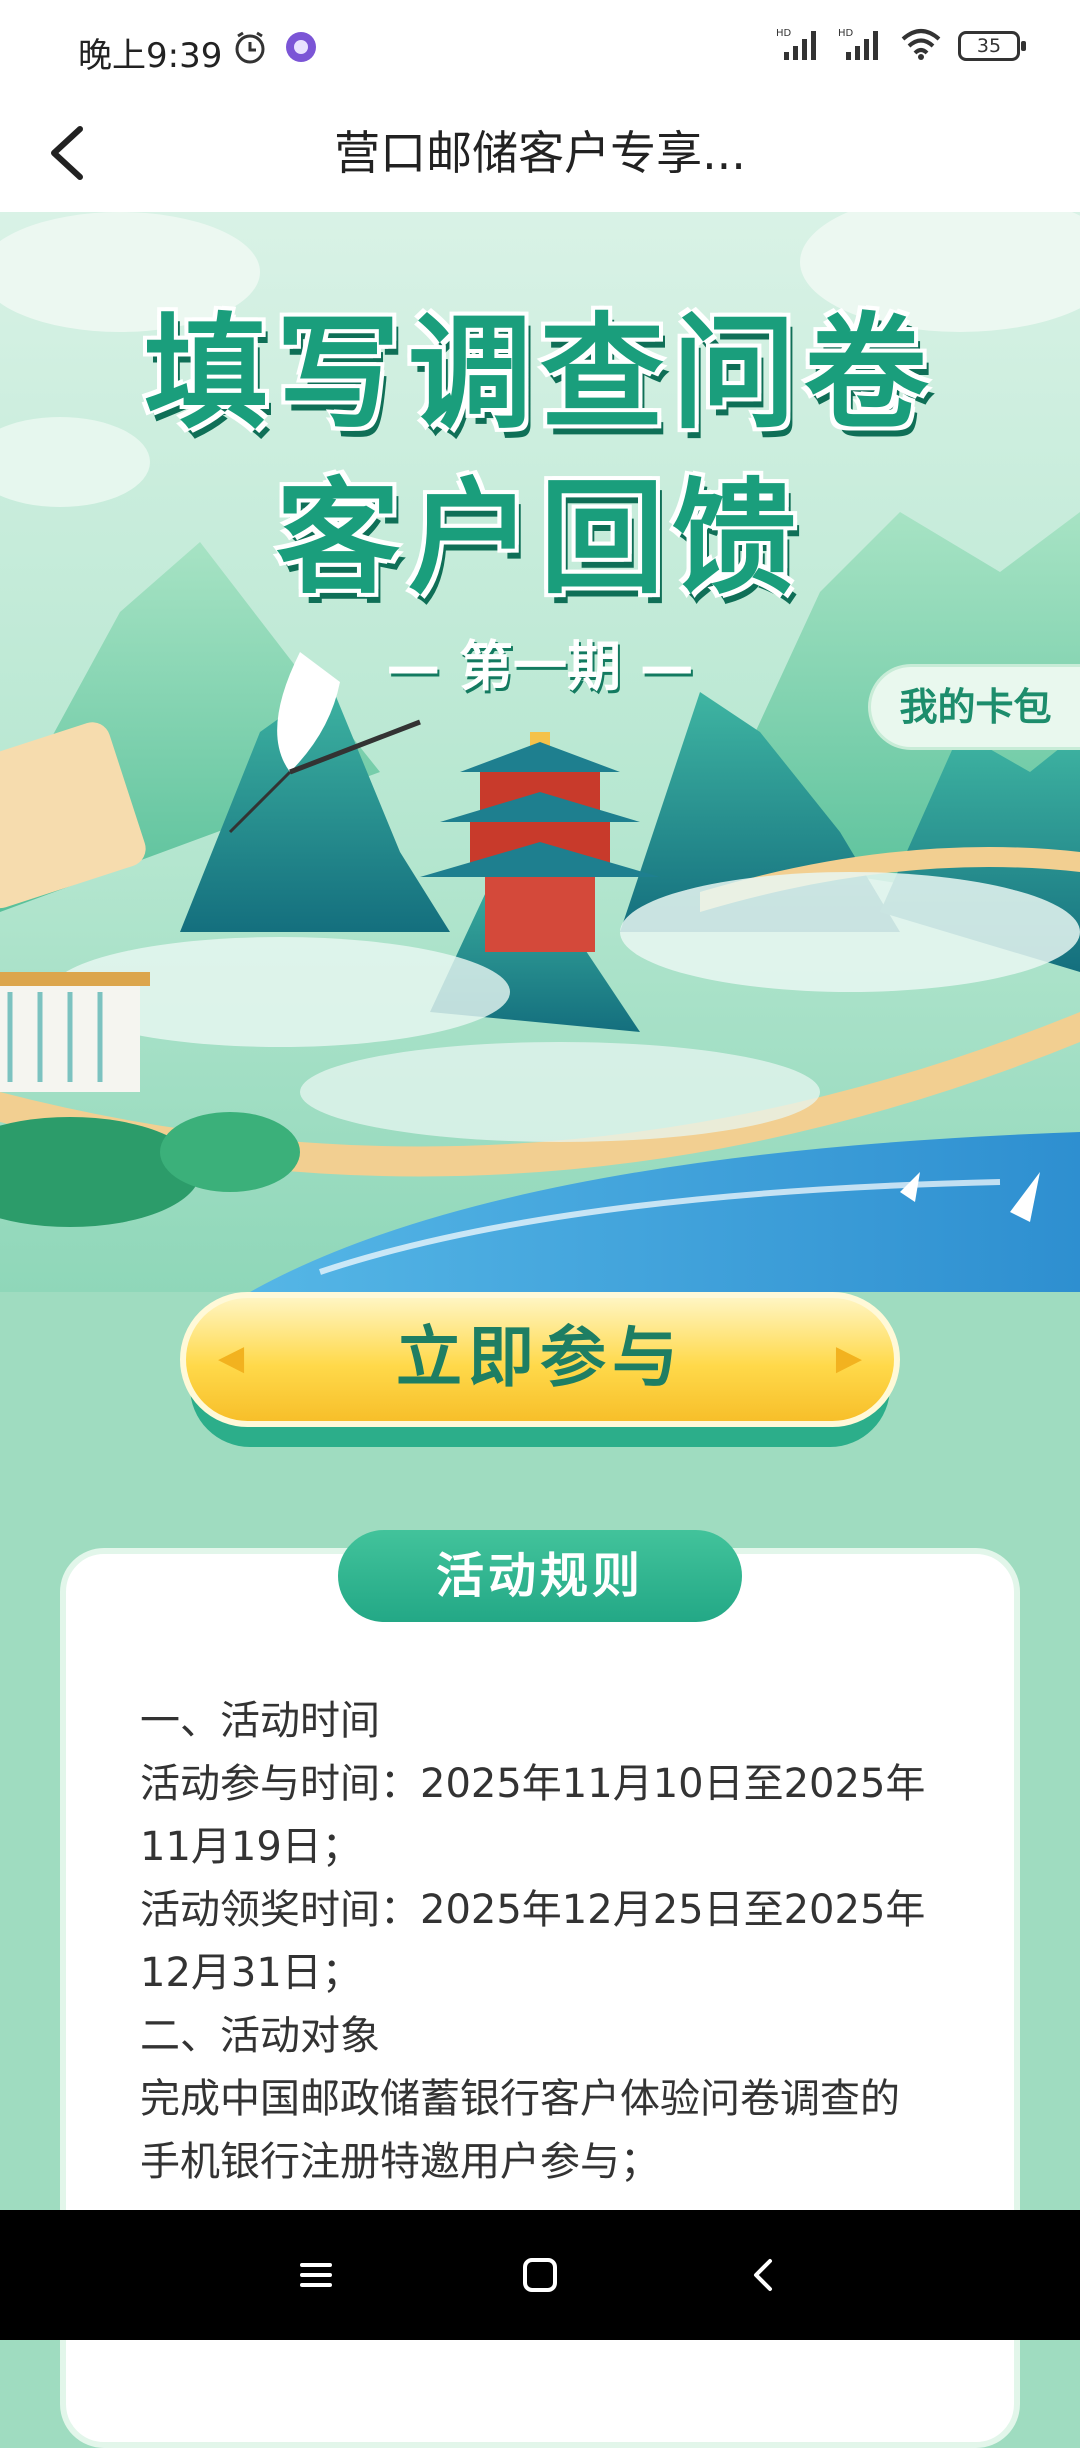 The width and height of the screenshot is (1080, 2448). Describe the element at coordinates (250, 50) in the screenshot. I see `alarm-icon` at that location.